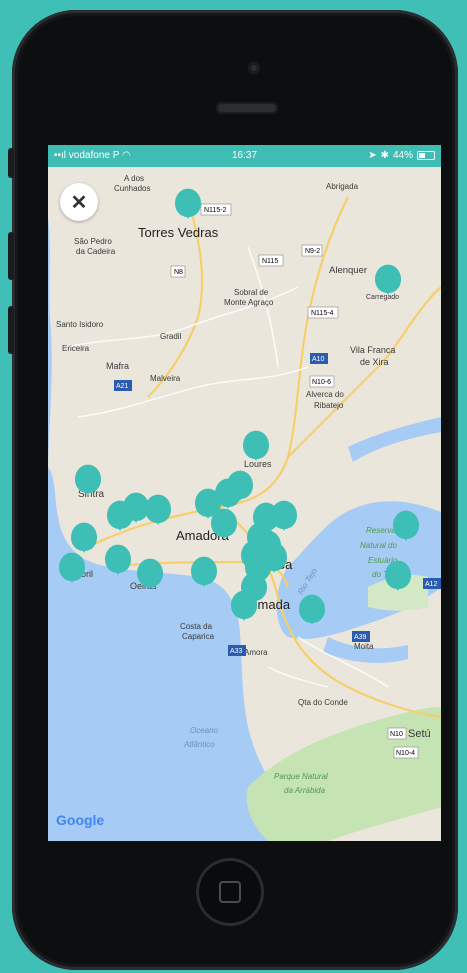  What do you see at coordinates (249, 302) in the screenshot?
I see `label-monte-agraco: Monte Agraço` at bounding box center [249, 302].